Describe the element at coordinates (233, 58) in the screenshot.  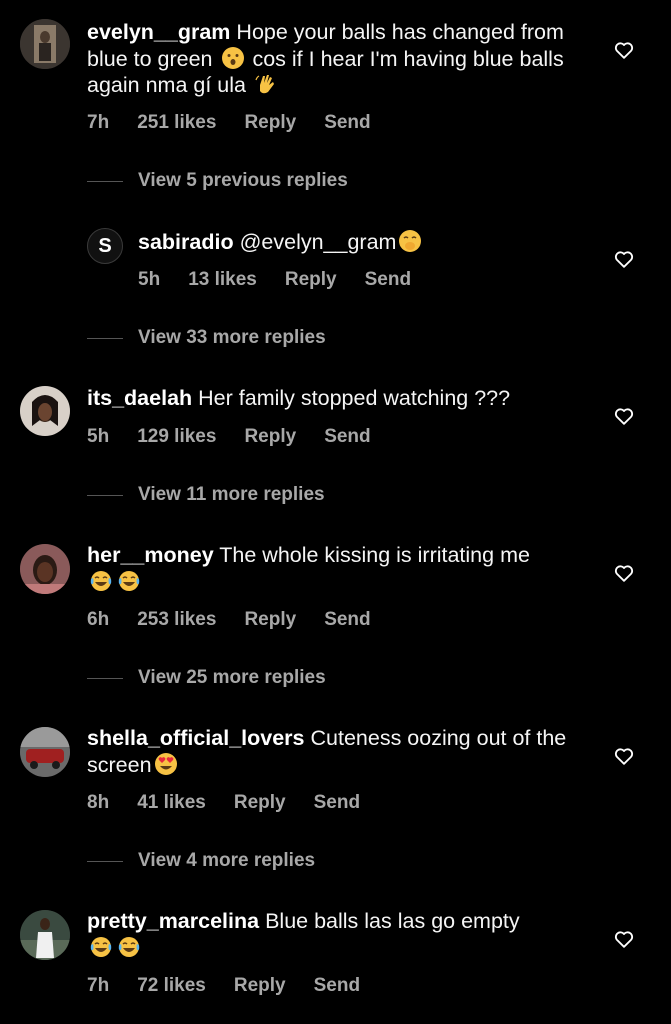
I see `hushed-face-emoji` at that location.